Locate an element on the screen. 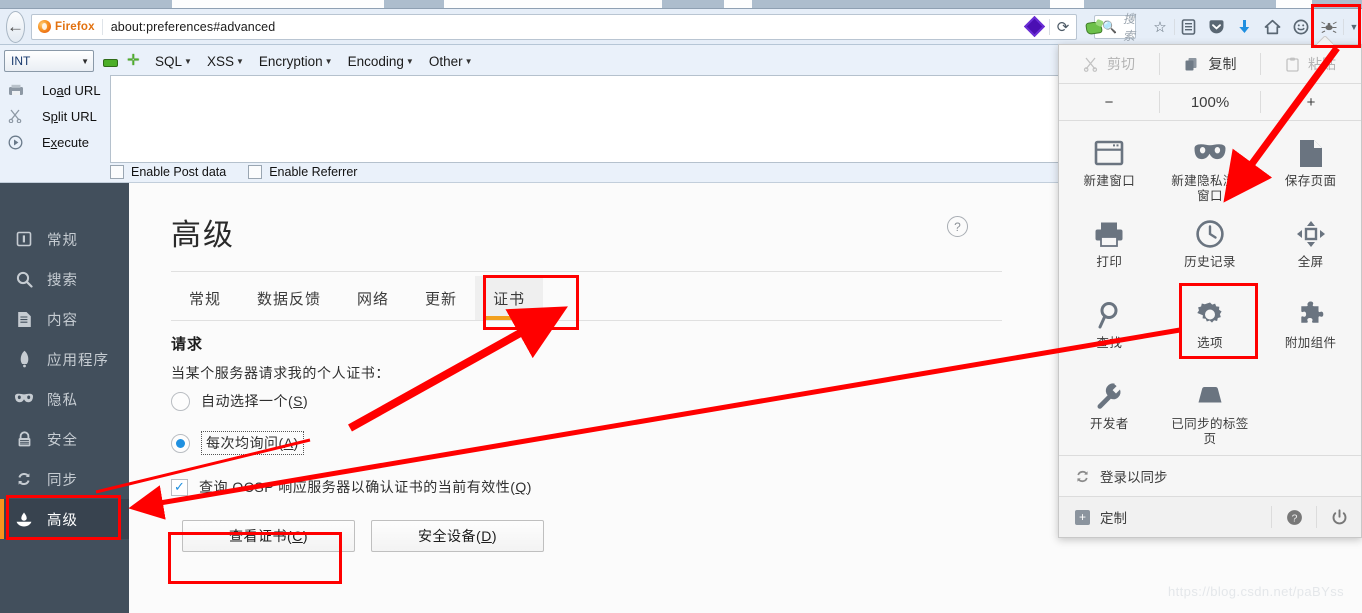  printer-icon is located at coordinates (1109, 234).